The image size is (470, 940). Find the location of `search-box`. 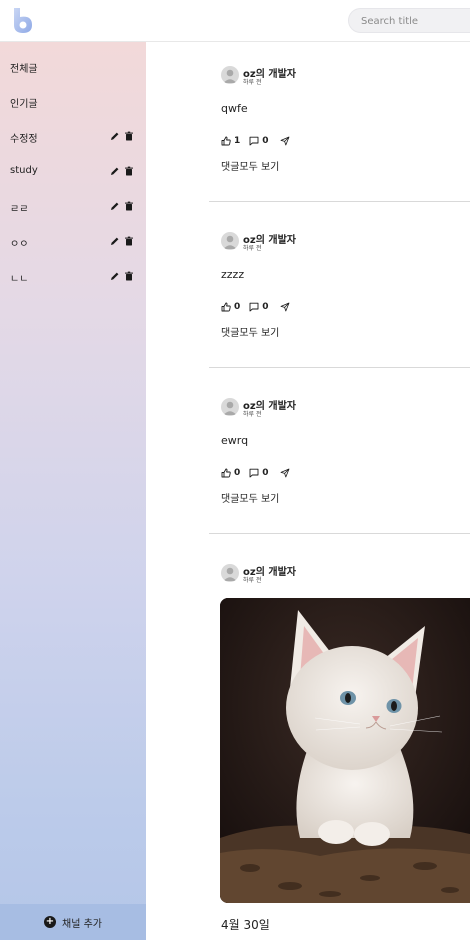

search-box is located at coordinates (409, 20).